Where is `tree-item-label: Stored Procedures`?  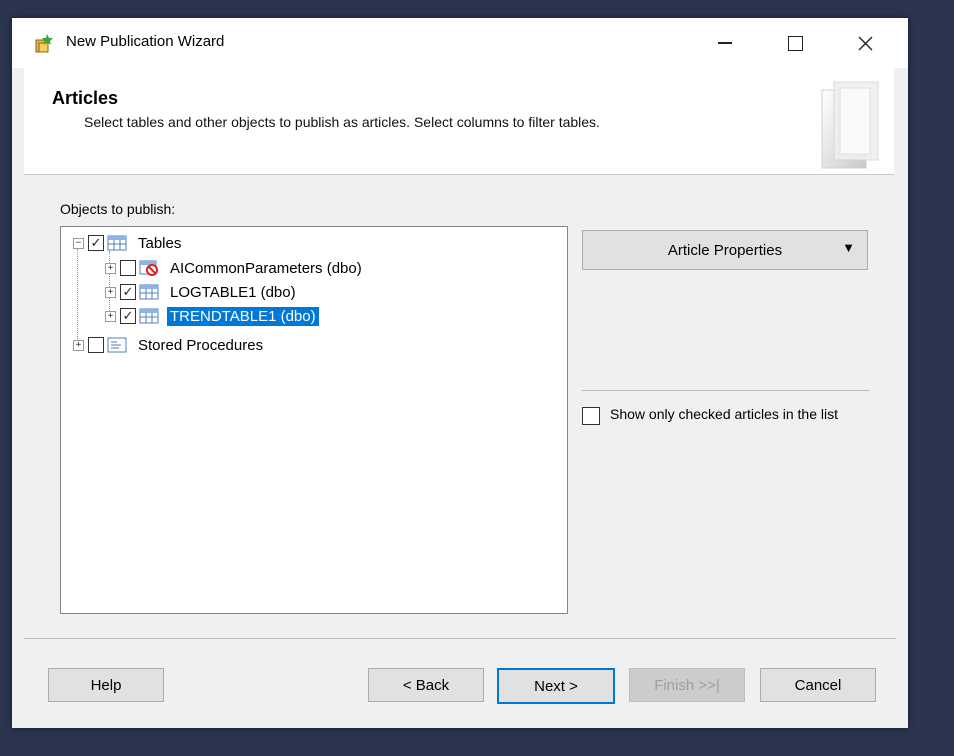
tree-item-label: Stored Procedures is located at coordinates (201, 345).